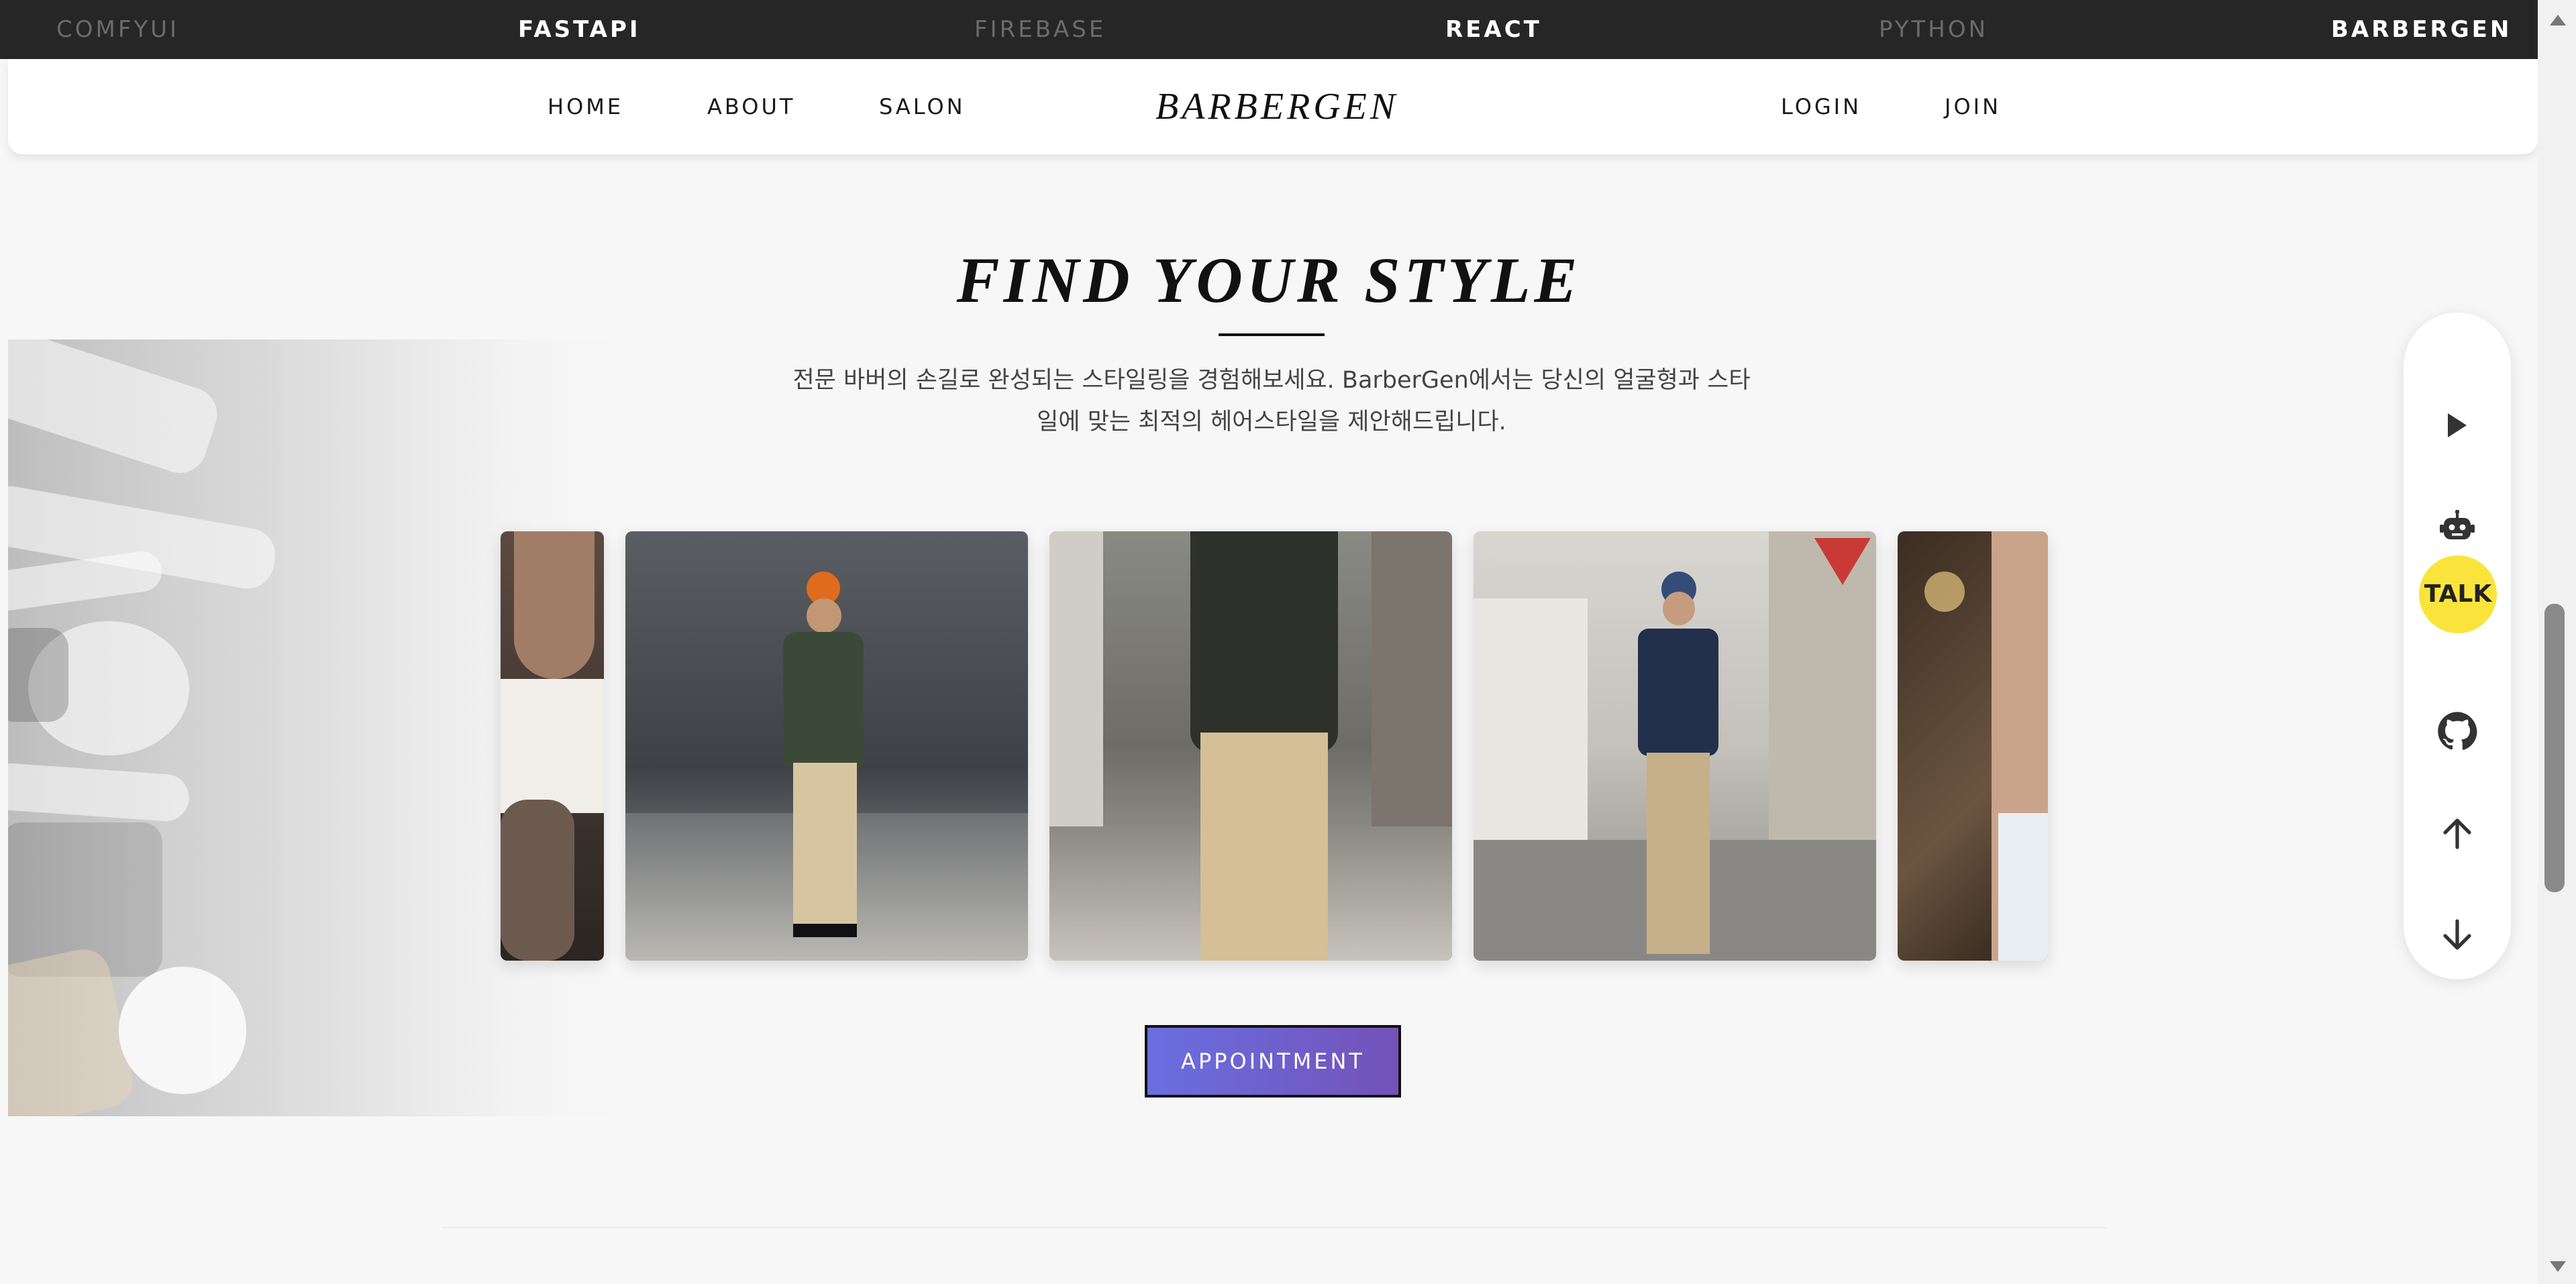  Describe the element at coordinates (1272, 334) in the screenshot. I see `title-underline` at that location.